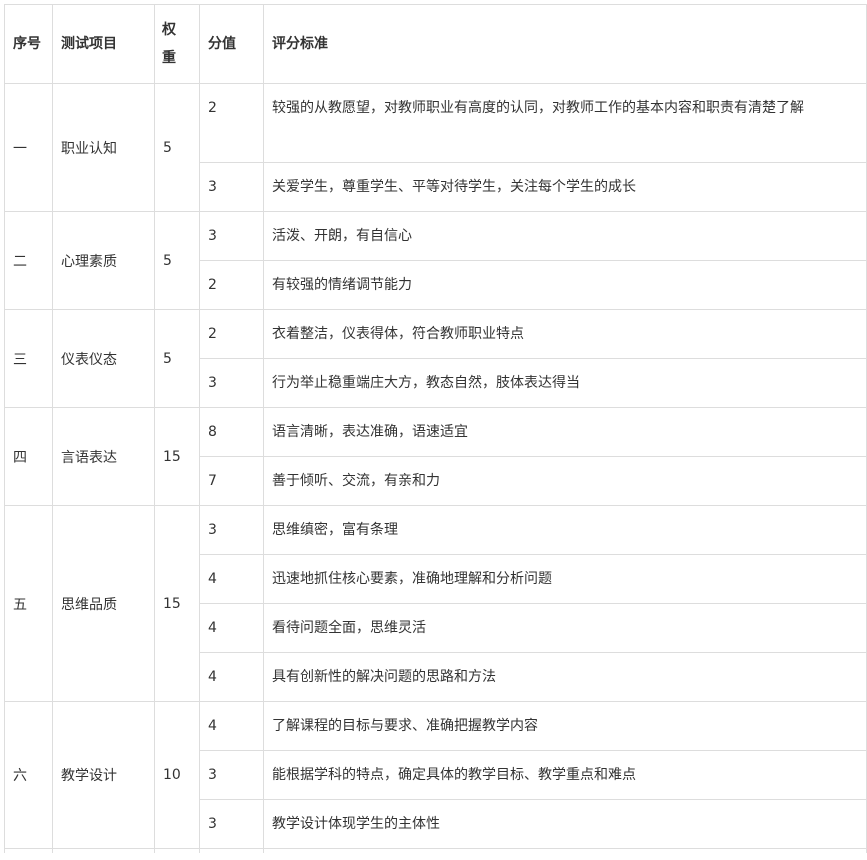 Image resolution: width=867 pixels, height=860 pixels. Describe the element at coordinates (565, 334) in the screenshot. I see `row-criteria: 衣着整洁，仪表得体，符合教师职业特点` at that location.